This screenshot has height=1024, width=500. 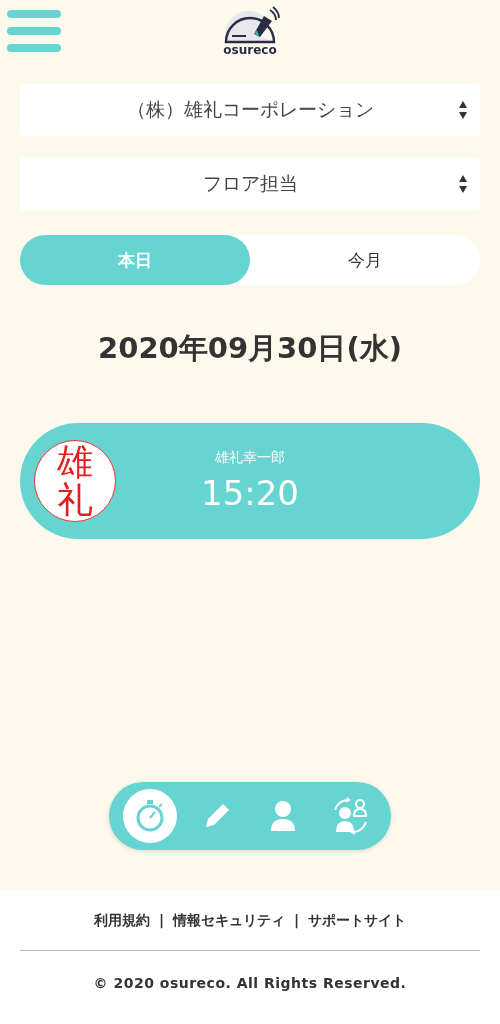 I want to click on footer-link: 利用規約, so click(x=121, y=921).